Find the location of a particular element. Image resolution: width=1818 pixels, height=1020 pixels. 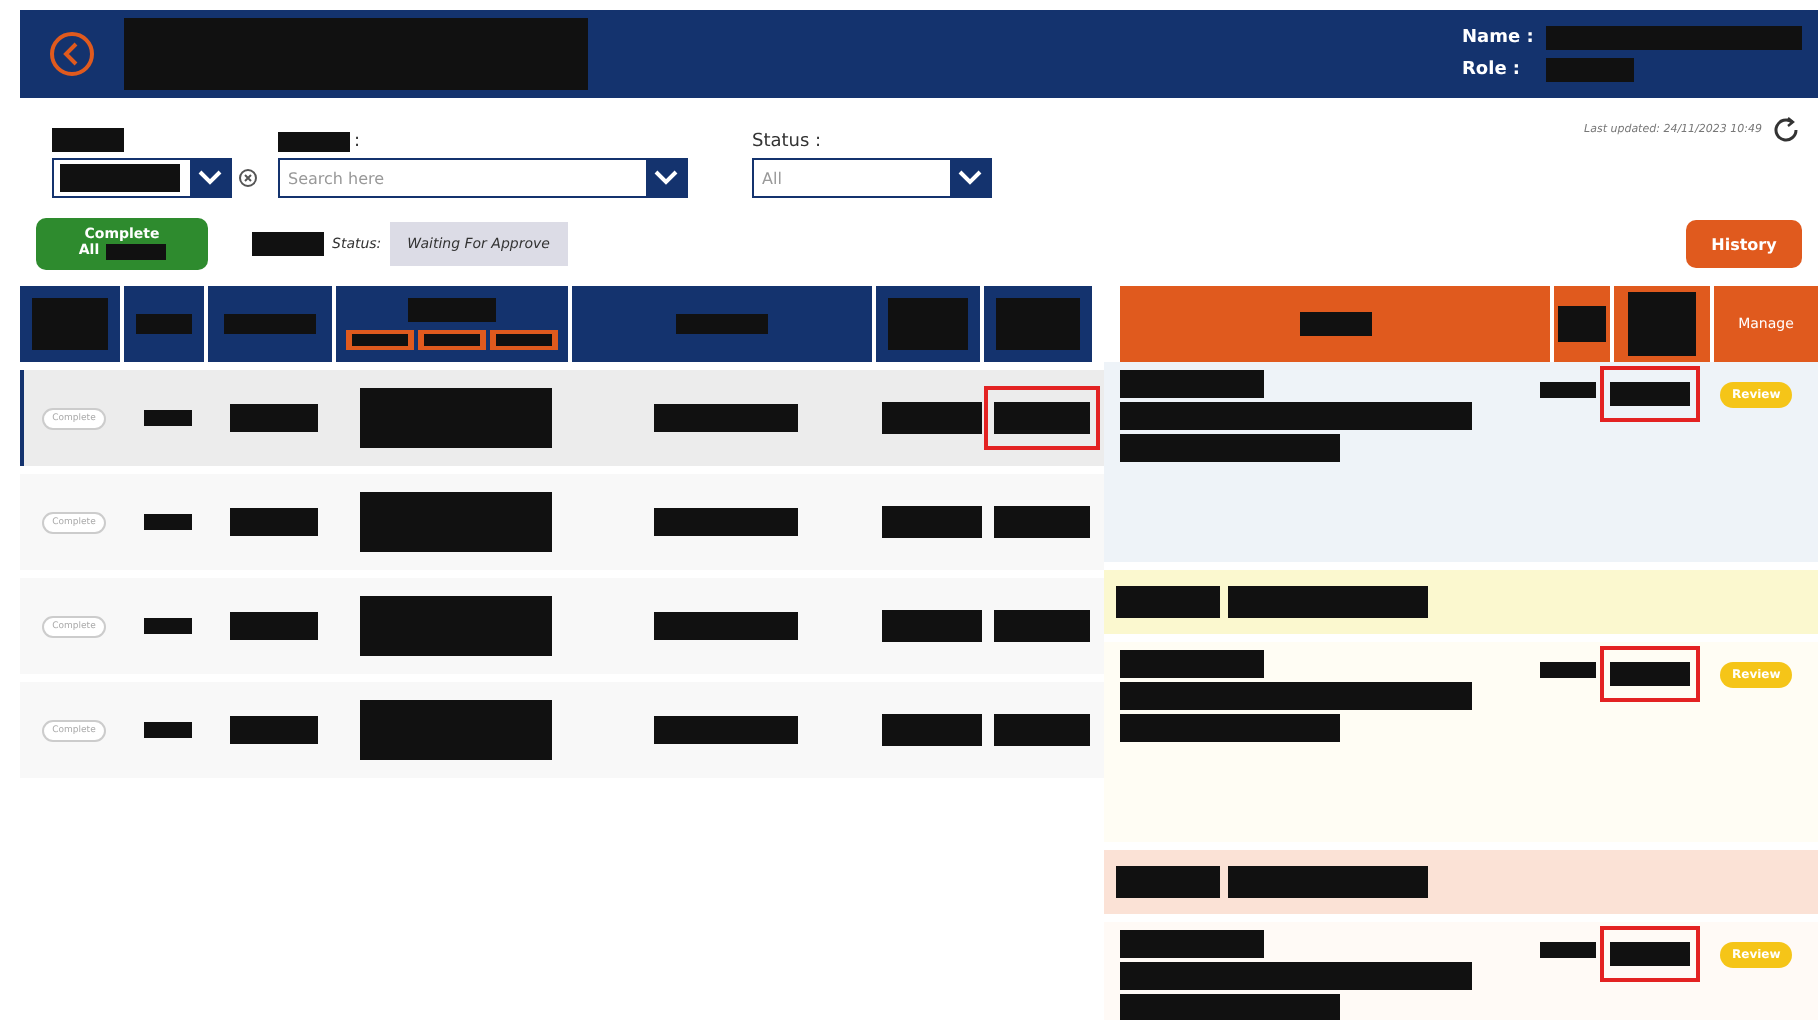

history-button: History is located at coordinates (1744, 244).